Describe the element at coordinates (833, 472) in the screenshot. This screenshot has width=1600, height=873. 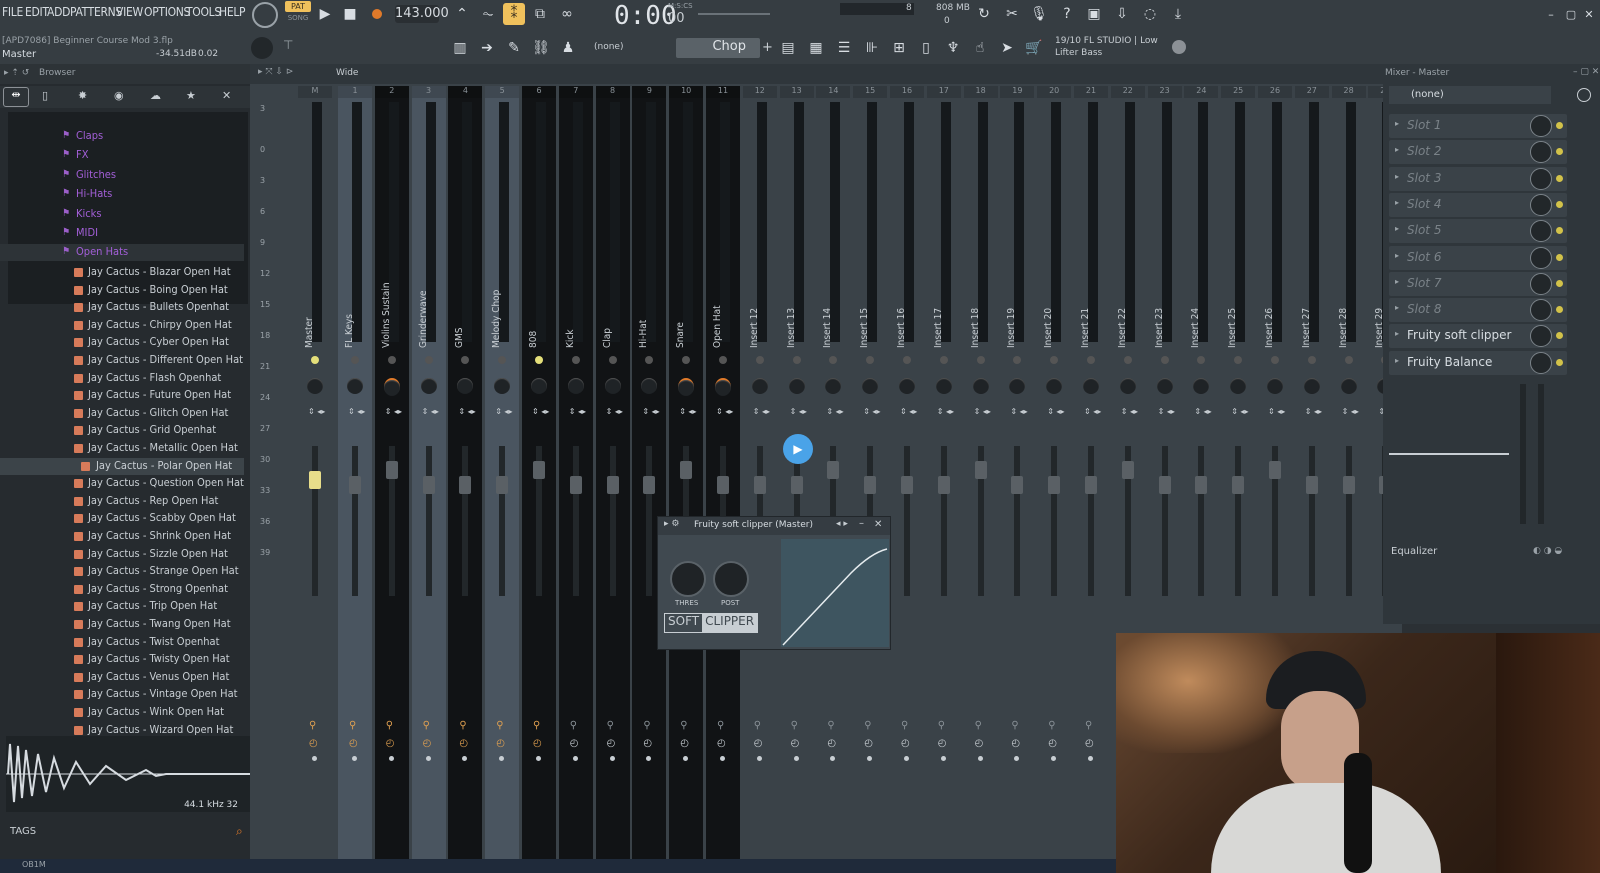
I see `mixer-strip: 14 Insert 14 ⇕ ◂▸ ⚲ ◴` at that location.